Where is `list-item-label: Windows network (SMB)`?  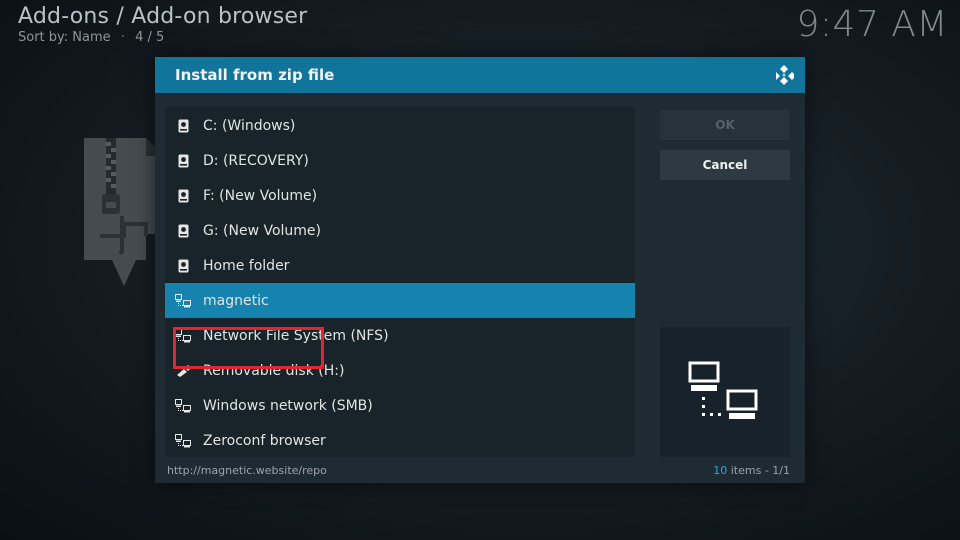 list-item-label: Windows network (SMB) is located at coordinates (288, 405).